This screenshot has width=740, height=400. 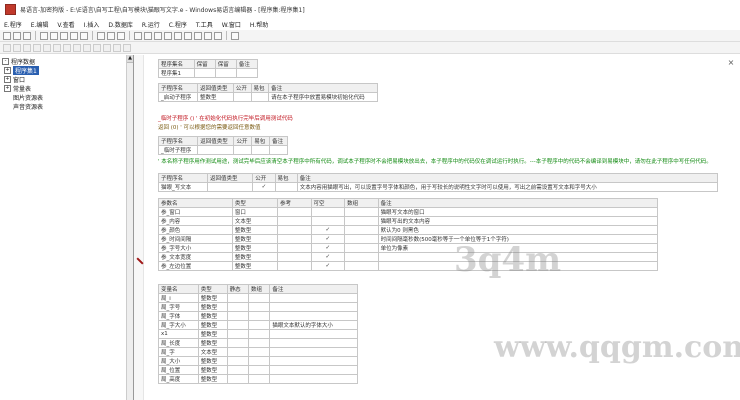 I want to click on expand-icon: +, so click(x=7, y=79).